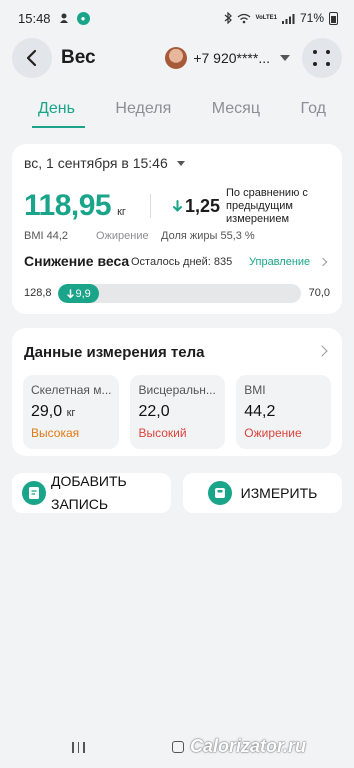  What do you see at coordinates (64, 18) in the screenshot?
I see `notification-icon` at bounding box center [64, 18].